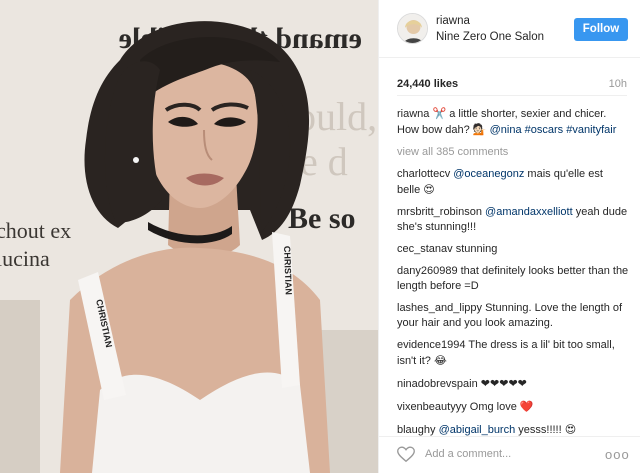 The height and width of the screenshot is (473, 640). I want to click on likes-row: 24,440 likes 10h, so click(512, 85).